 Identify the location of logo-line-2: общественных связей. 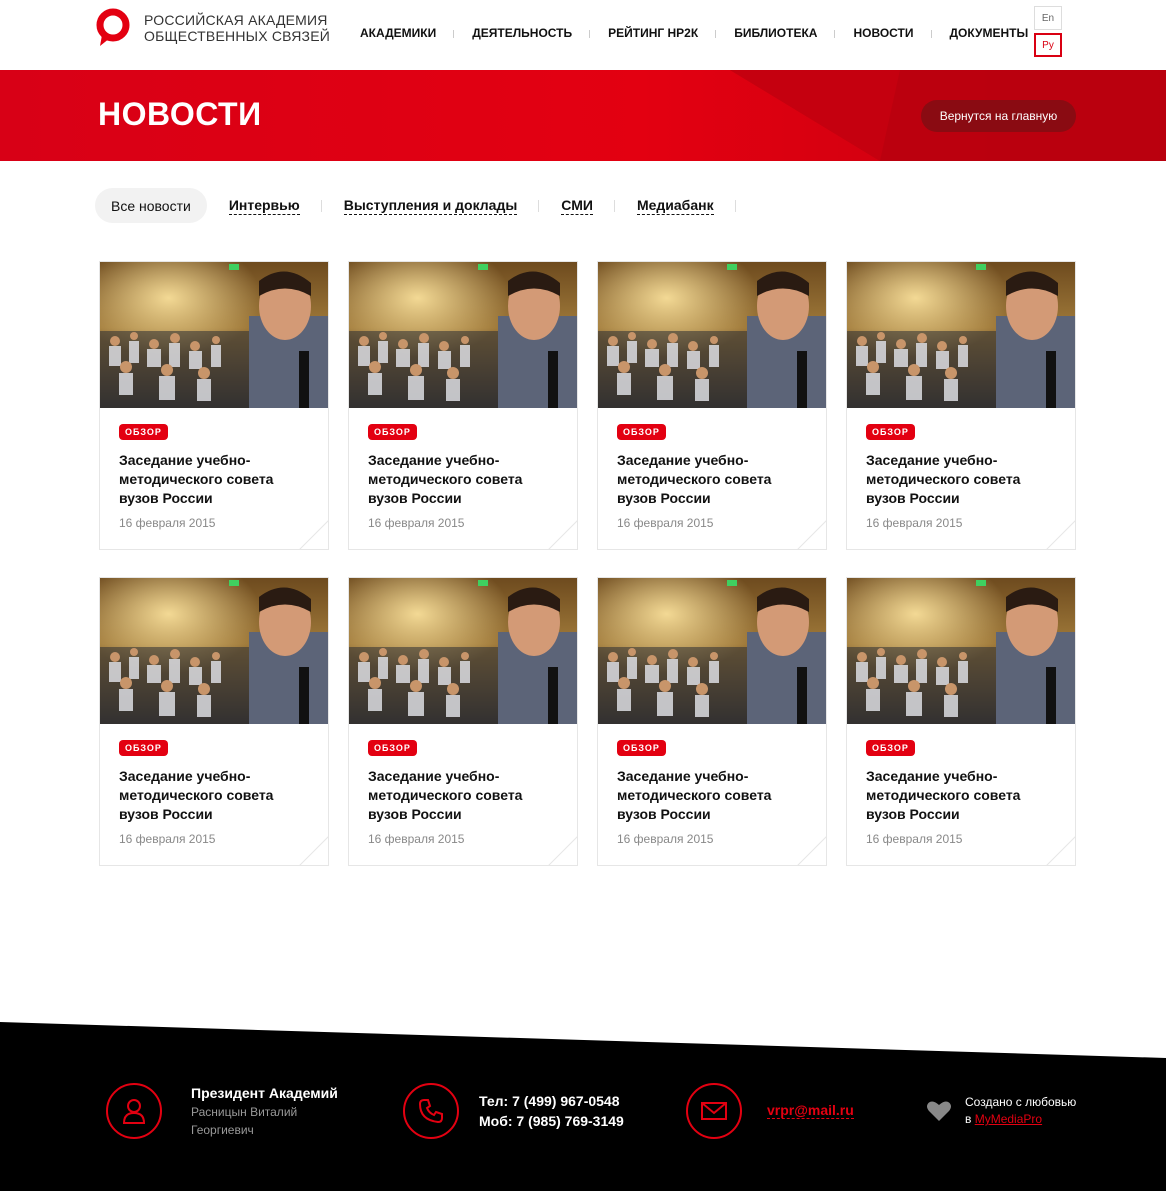
(237, 36).